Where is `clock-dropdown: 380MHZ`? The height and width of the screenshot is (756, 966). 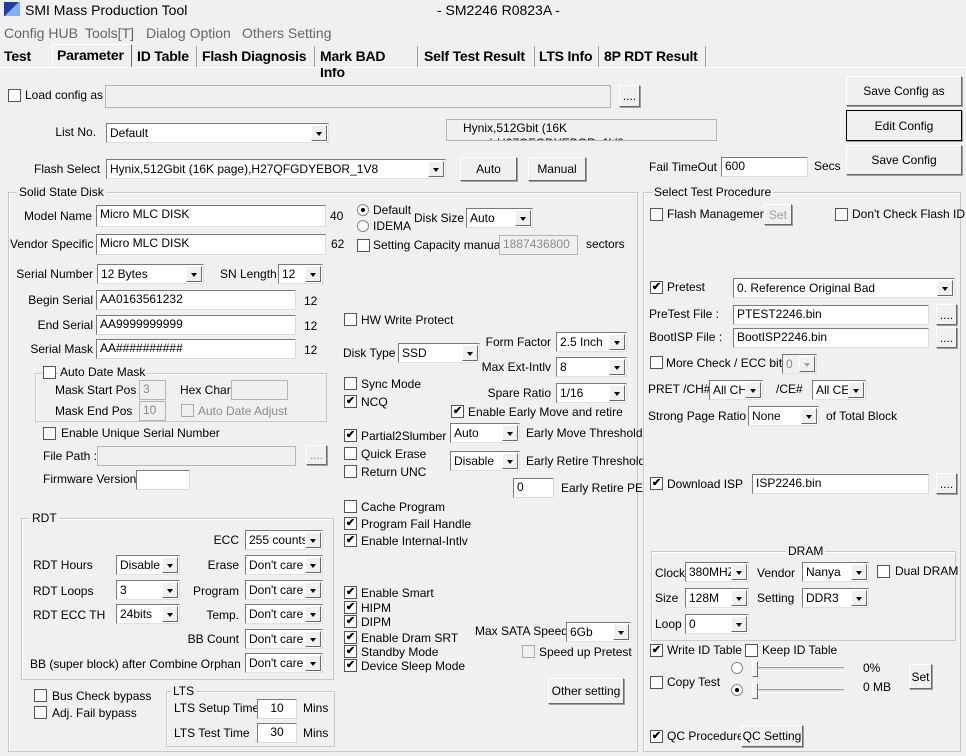 clock-dropdown: 380MHZ is located at coordinates (717, 572).